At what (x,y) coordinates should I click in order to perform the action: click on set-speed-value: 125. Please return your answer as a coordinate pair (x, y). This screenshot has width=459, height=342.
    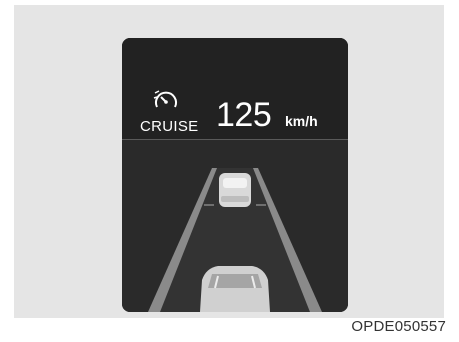
    Looking at the image, I should click on (244, 115).